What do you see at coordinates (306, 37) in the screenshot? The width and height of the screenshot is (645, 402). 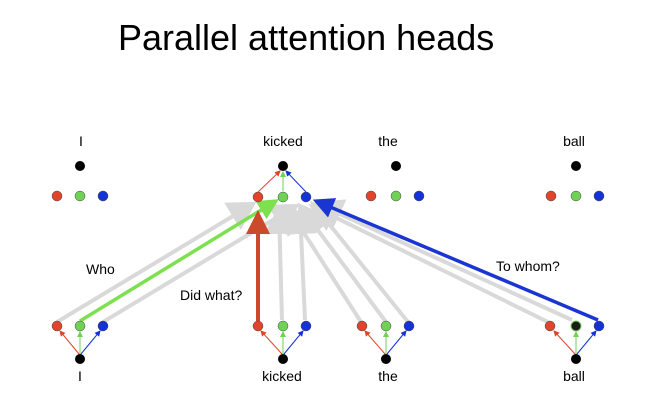 I see `page-title: Parallel attention heads` at bounding box center [306, 37].